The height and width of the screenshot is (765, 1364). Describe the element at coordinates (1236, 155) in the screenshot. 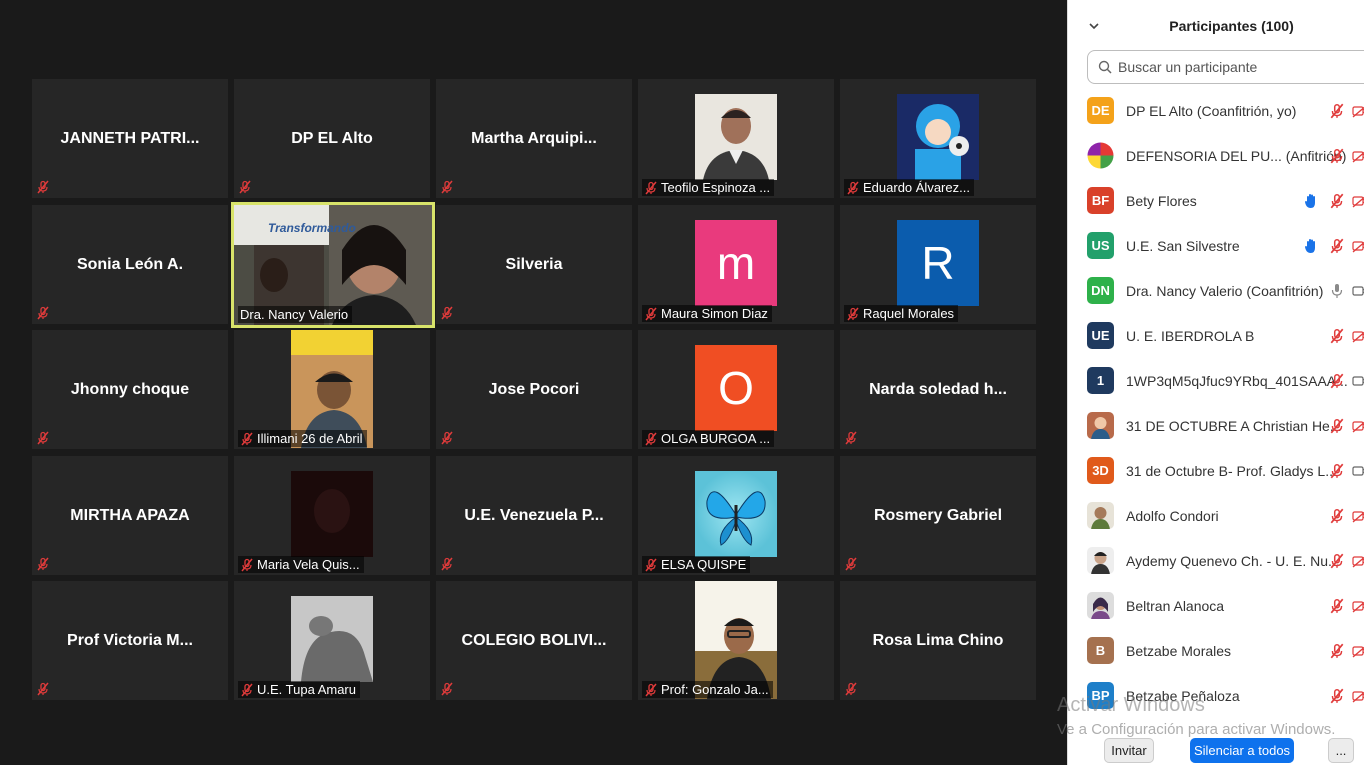

I see `participant-name: DEFENSORIA DEL PU... (Anfitrión)` at that location.